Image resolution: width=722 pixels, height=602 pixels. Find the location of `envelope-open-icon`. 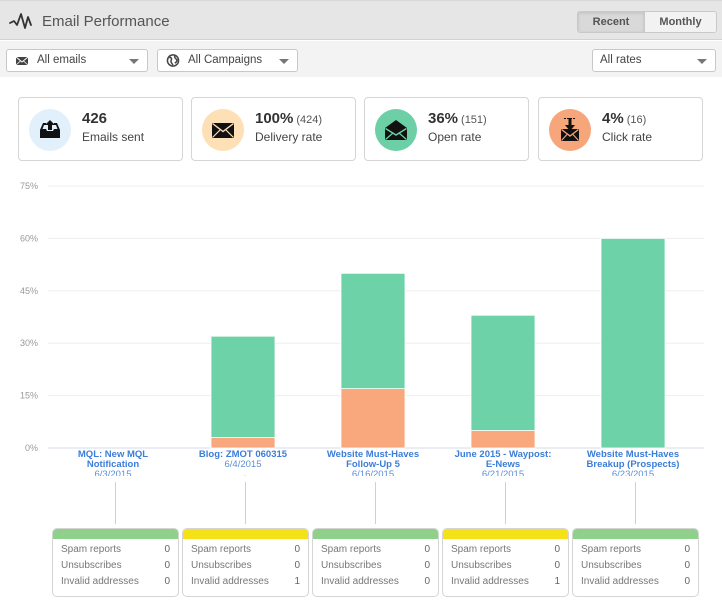

envelope-open-icon is located at coordinates (396, 130).